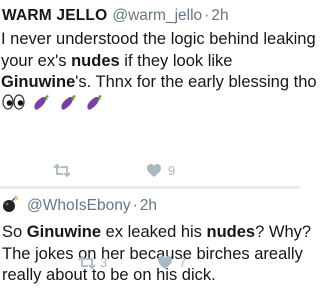  I want to click on display-name: WARM JELLO, so click(54, 15).